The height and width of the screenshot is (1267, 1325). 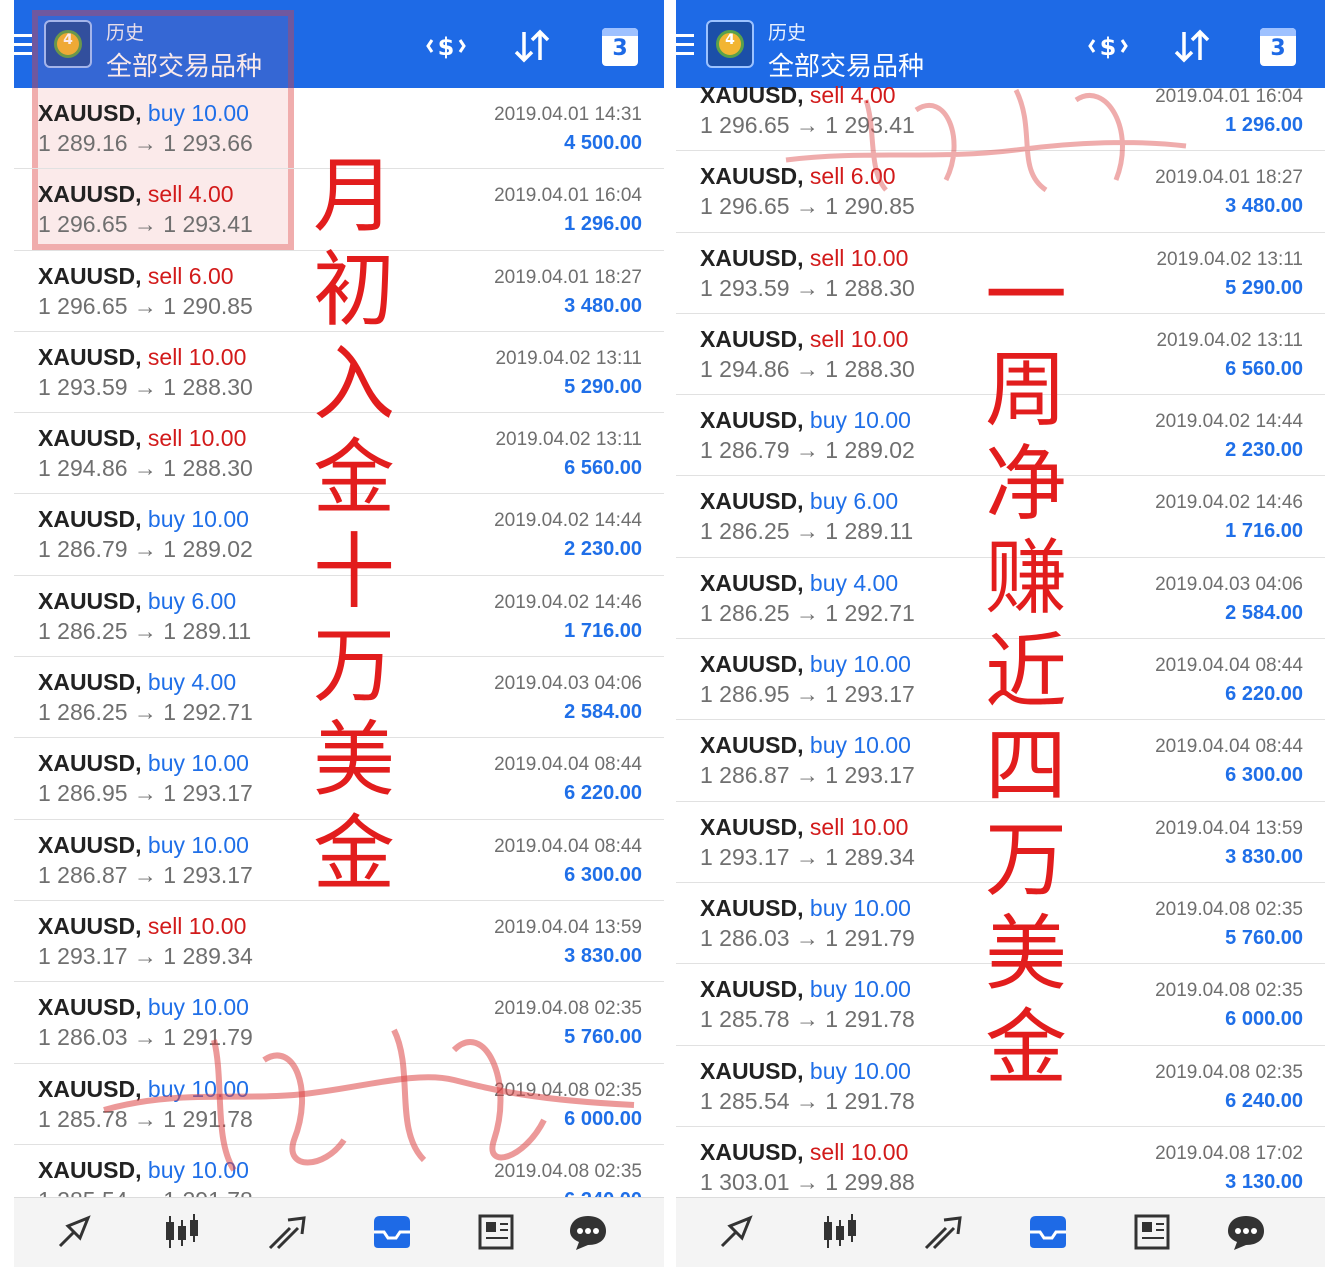 I want to click on trade-side: buy 6.00, so click(x=192, y=600).